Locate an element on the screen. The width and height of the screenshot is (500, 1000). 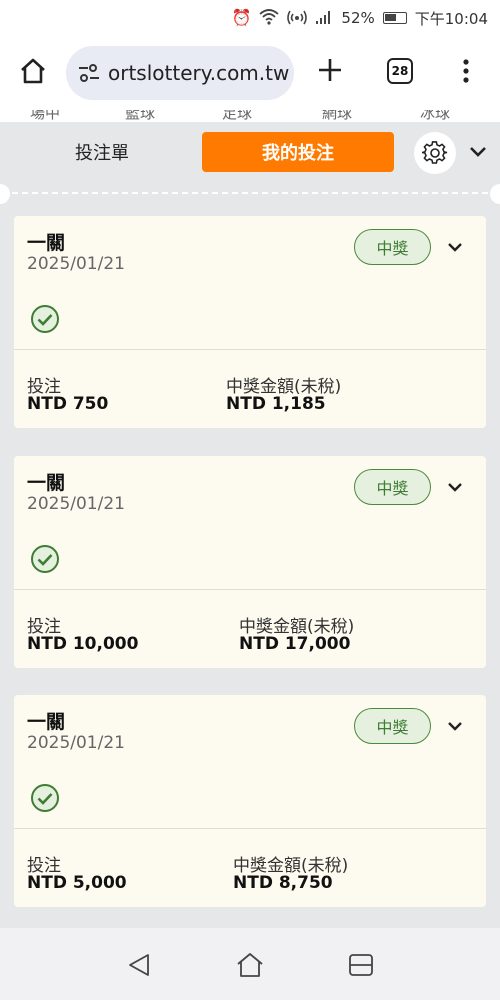
more-menu-button is located at coordinates (466, 71).